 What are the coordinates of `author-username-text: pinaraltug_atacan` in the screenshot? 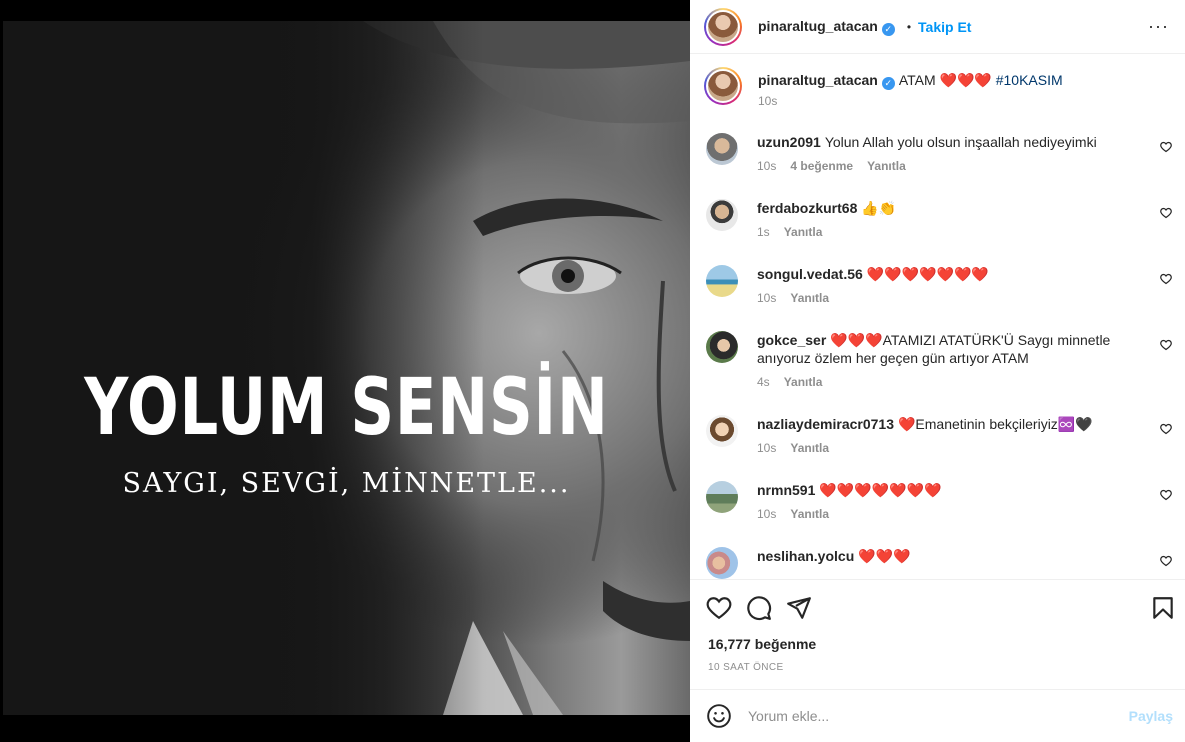 It's located at (818, 26).